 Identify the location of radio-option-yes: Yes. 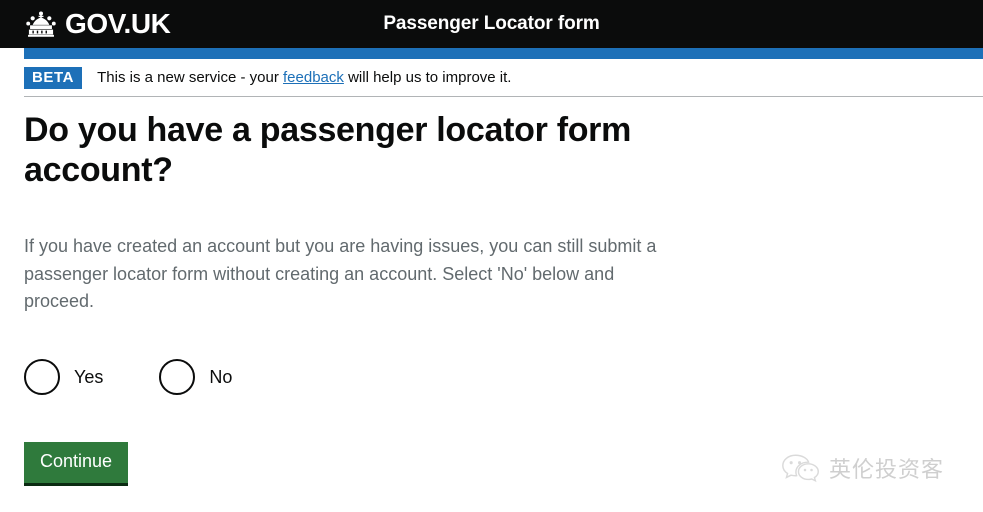
(64, 377).